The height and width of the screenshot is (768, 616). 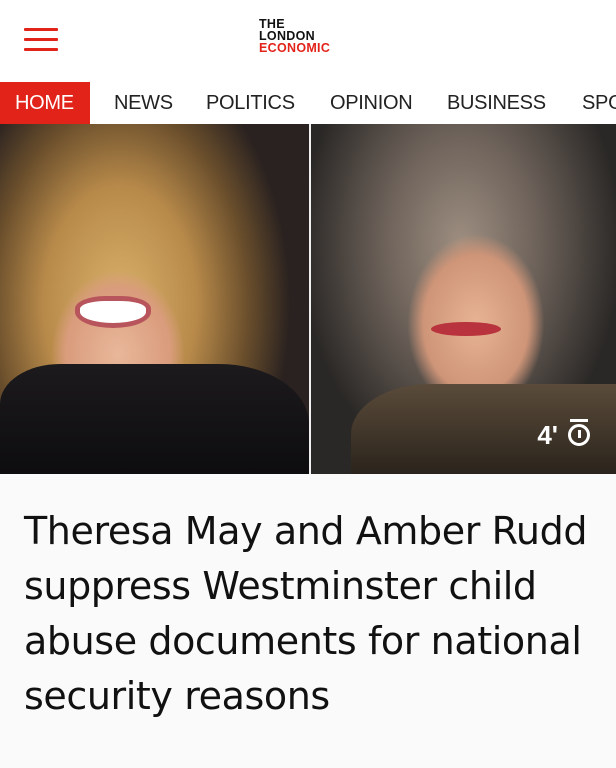 I want to click on nav-item-opinion: OPINION, so click(x=371, y=103).